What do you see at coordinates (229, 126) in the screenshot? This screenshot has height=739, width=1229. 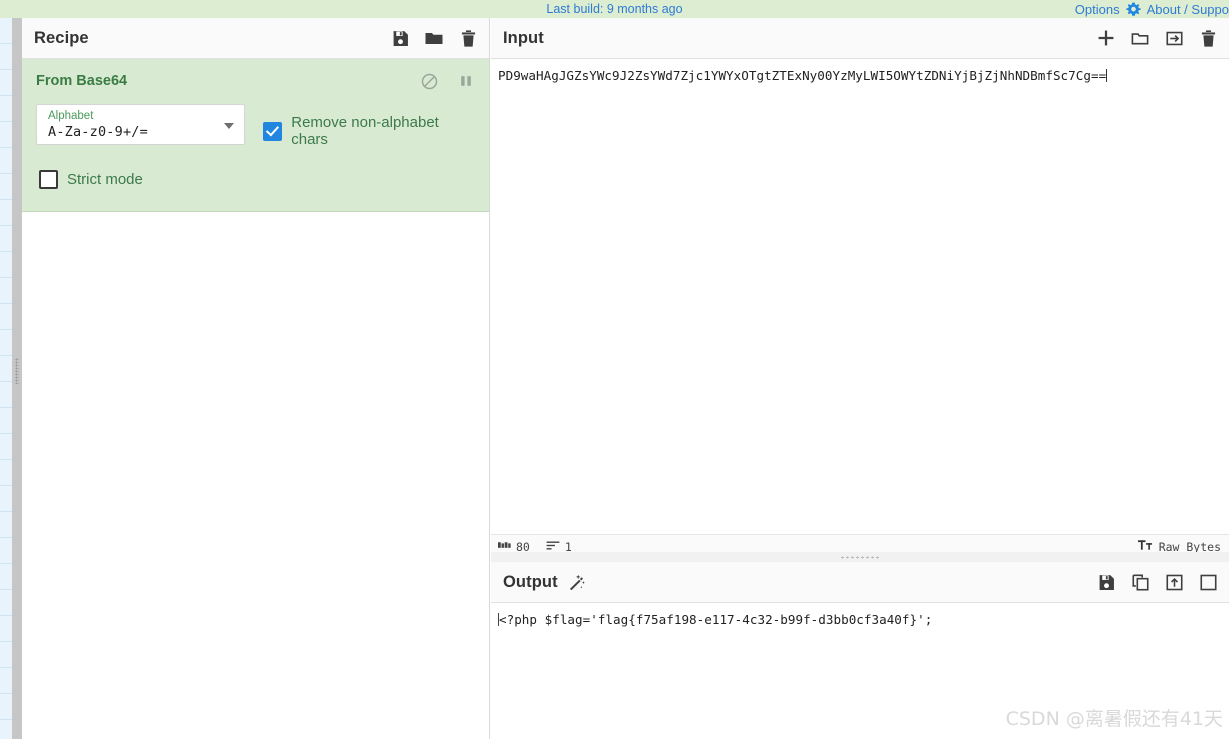 I see `chevron-down-icon` at bounding box center [229, 126].